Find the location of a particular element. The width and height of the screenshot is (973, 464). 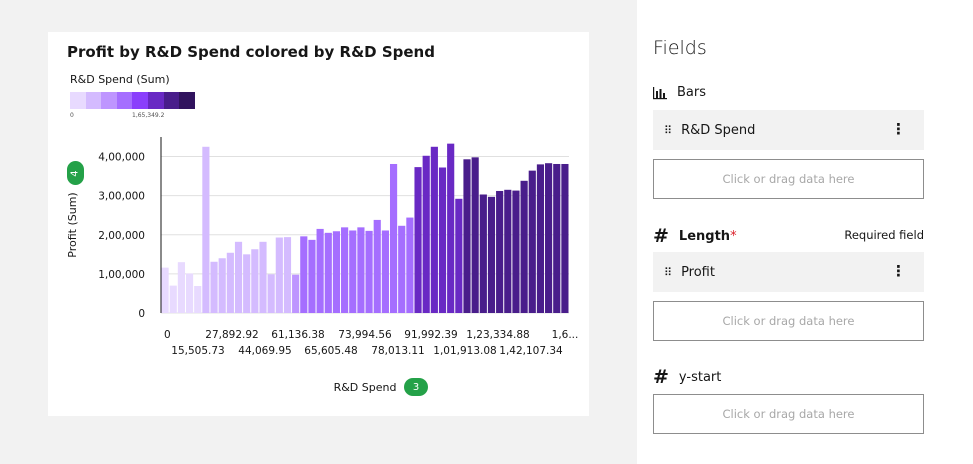

x-tick-label: 61,136.38 is located at coordinates (297, 335).